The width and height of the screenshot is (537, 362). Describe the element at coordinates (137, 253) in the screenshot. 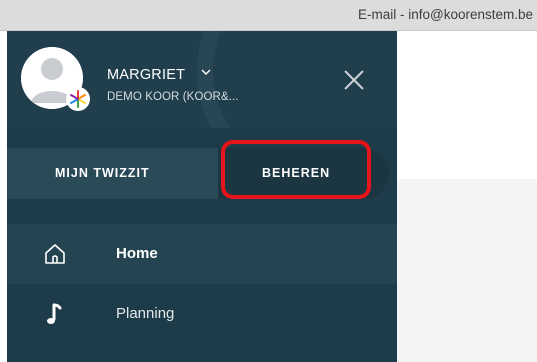

I see `sidebar-item-label: Home` at that location.